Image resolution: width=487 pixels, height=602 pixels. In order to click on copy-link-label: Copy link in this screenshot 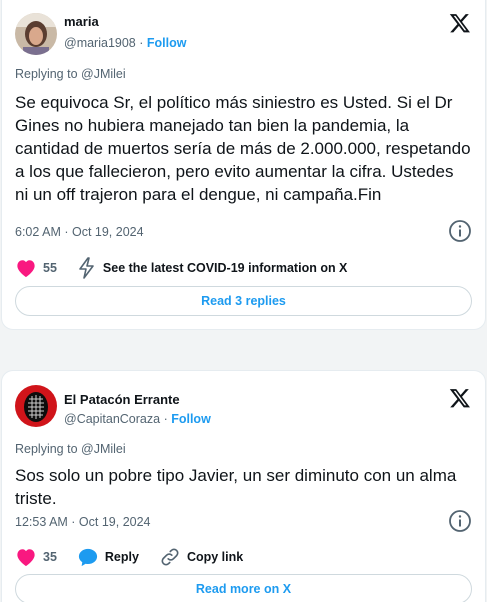, I will do `click(215, 557)`.